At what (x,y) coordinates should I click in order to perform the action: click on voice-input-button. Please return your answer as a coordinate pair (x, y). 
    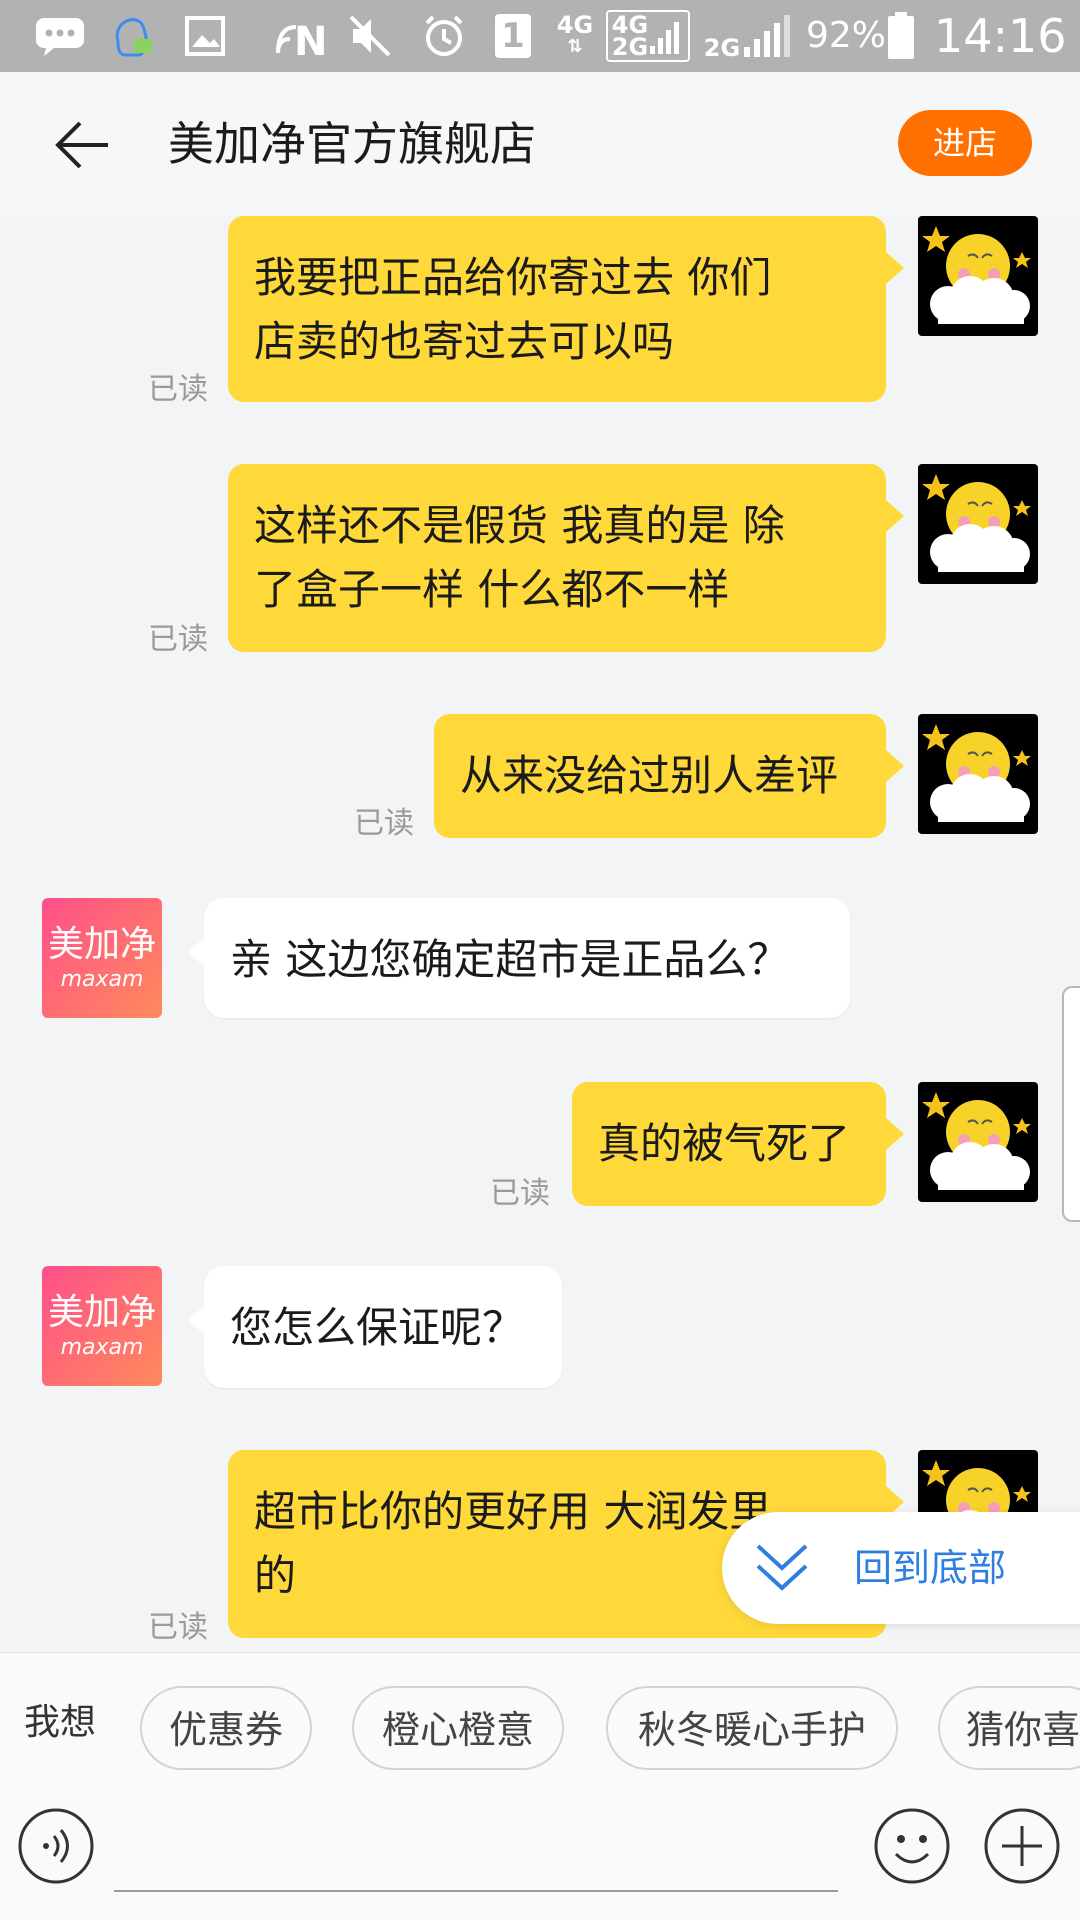
    Looking at the image, I should click on (56, 1846).